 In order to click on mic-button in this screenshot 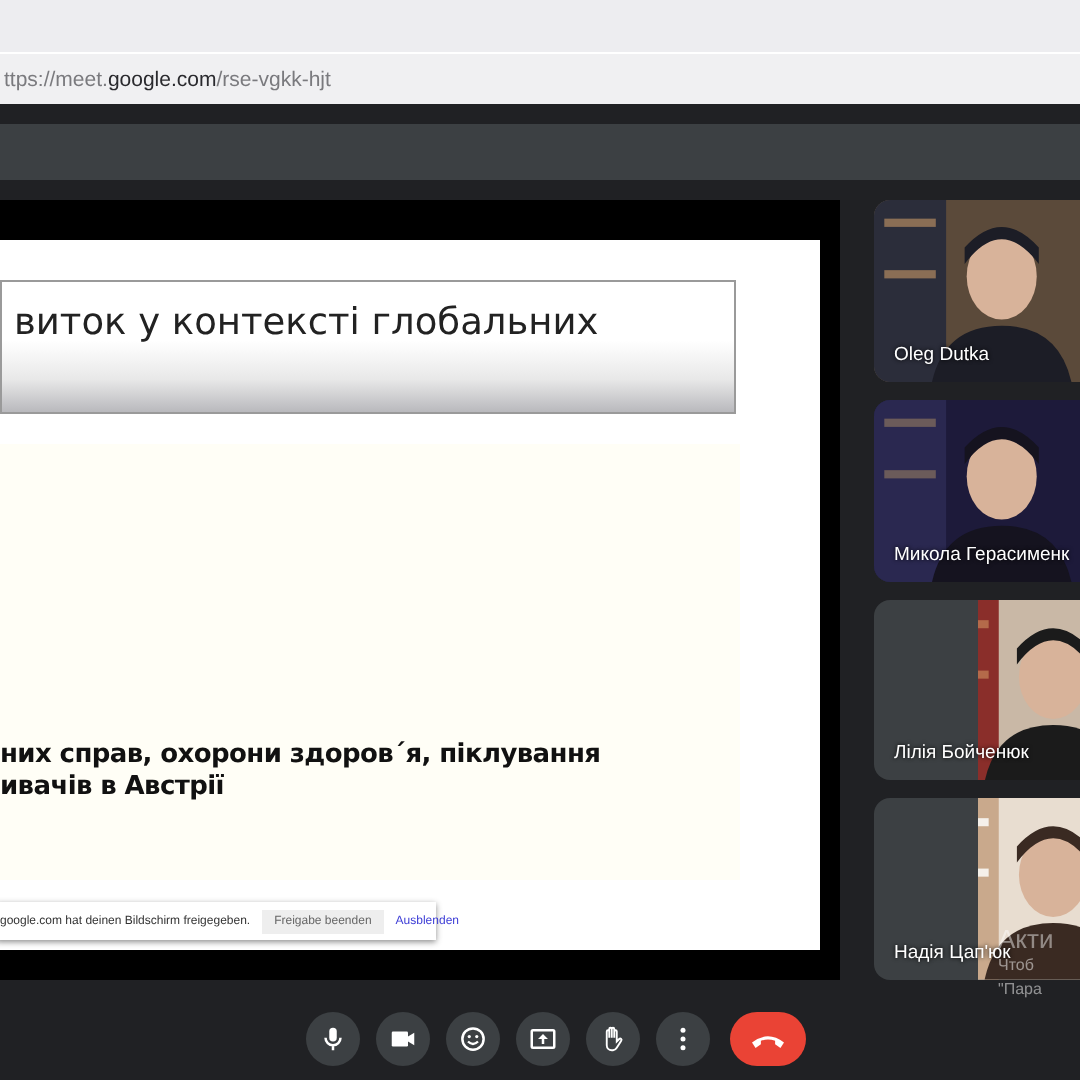, I will do `click(333, 1039)`.